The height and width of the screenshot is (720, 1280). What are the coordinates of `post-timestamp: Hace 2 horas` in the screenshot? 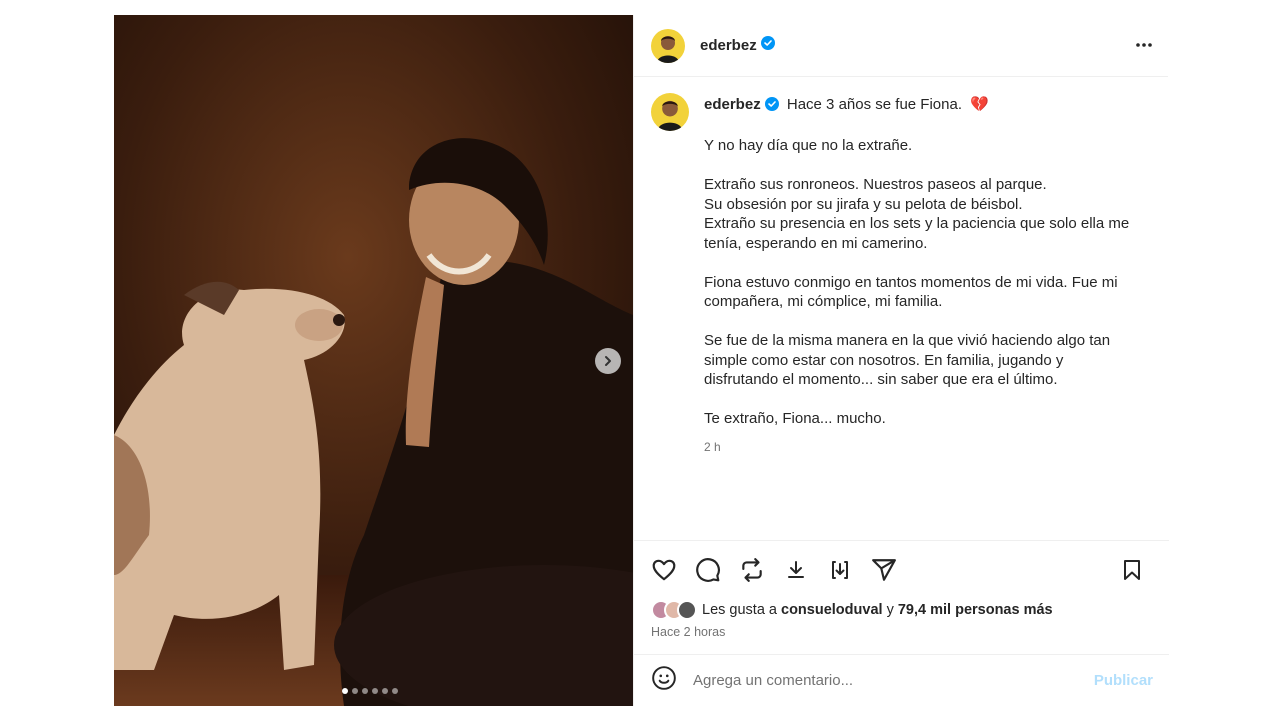 It's located at (688, 632).